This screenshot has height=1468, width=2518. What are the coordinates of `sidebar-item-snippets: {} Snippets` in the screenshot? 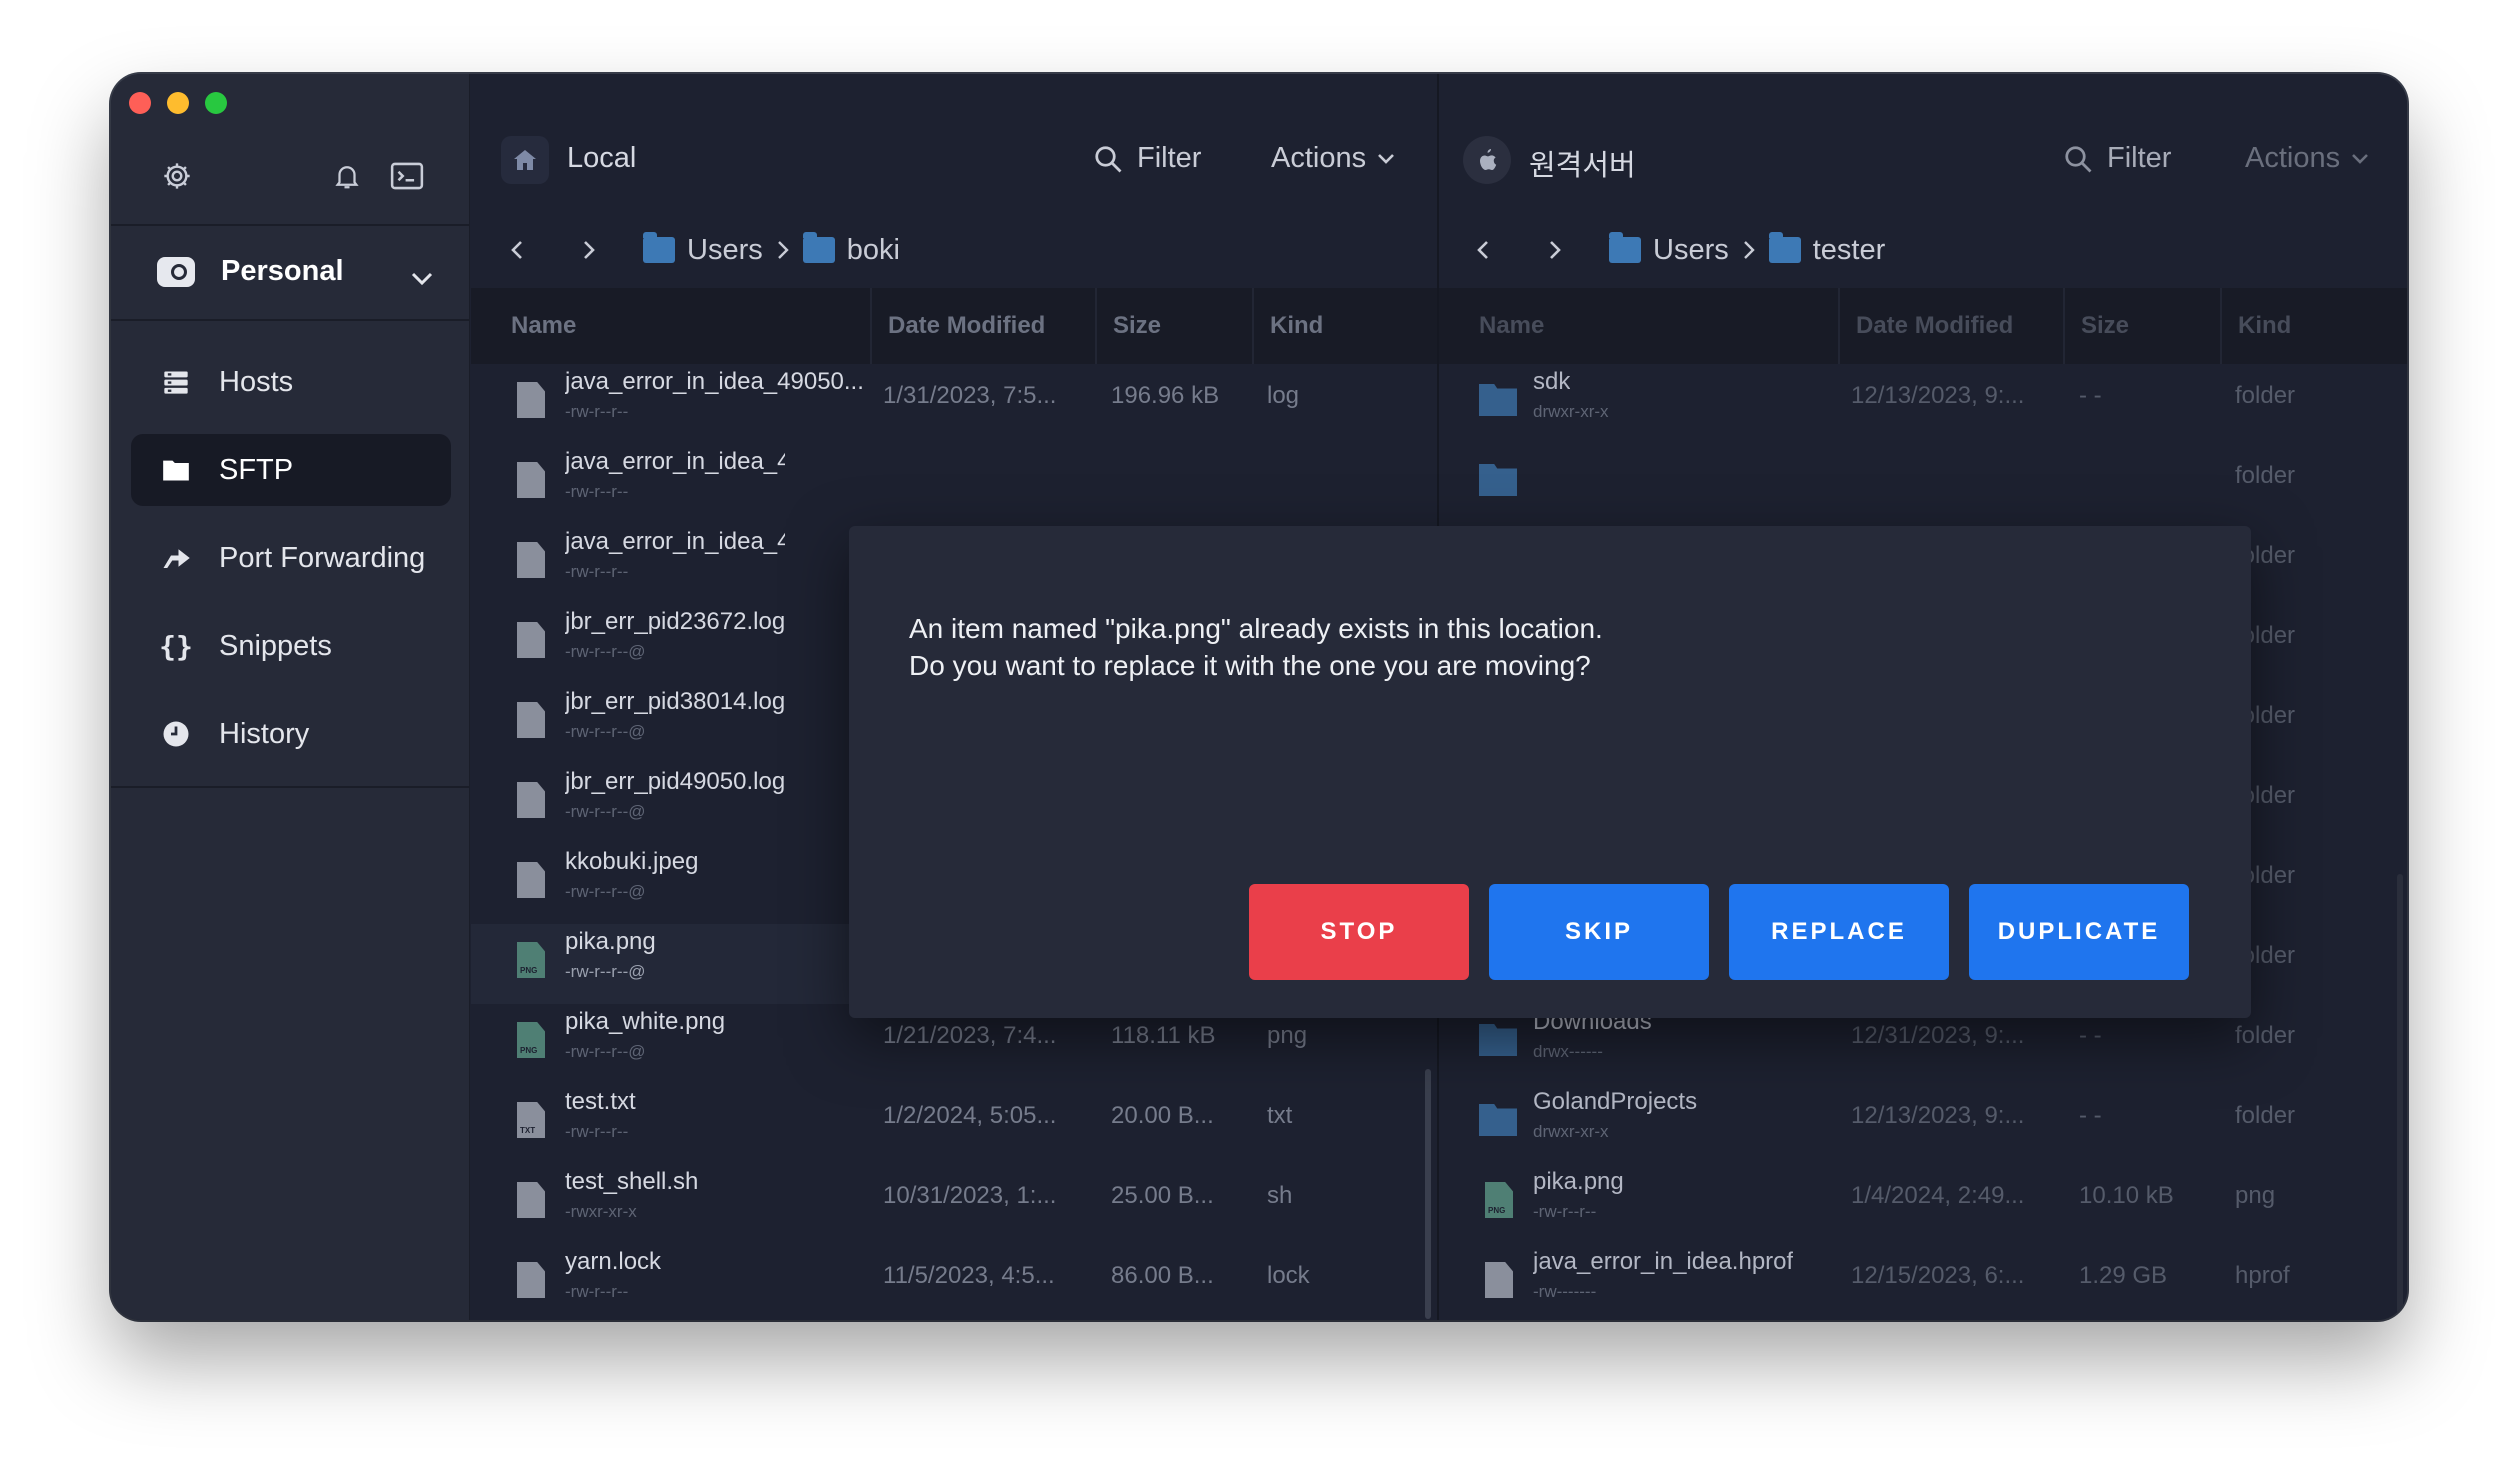 It's located at (291, 646).